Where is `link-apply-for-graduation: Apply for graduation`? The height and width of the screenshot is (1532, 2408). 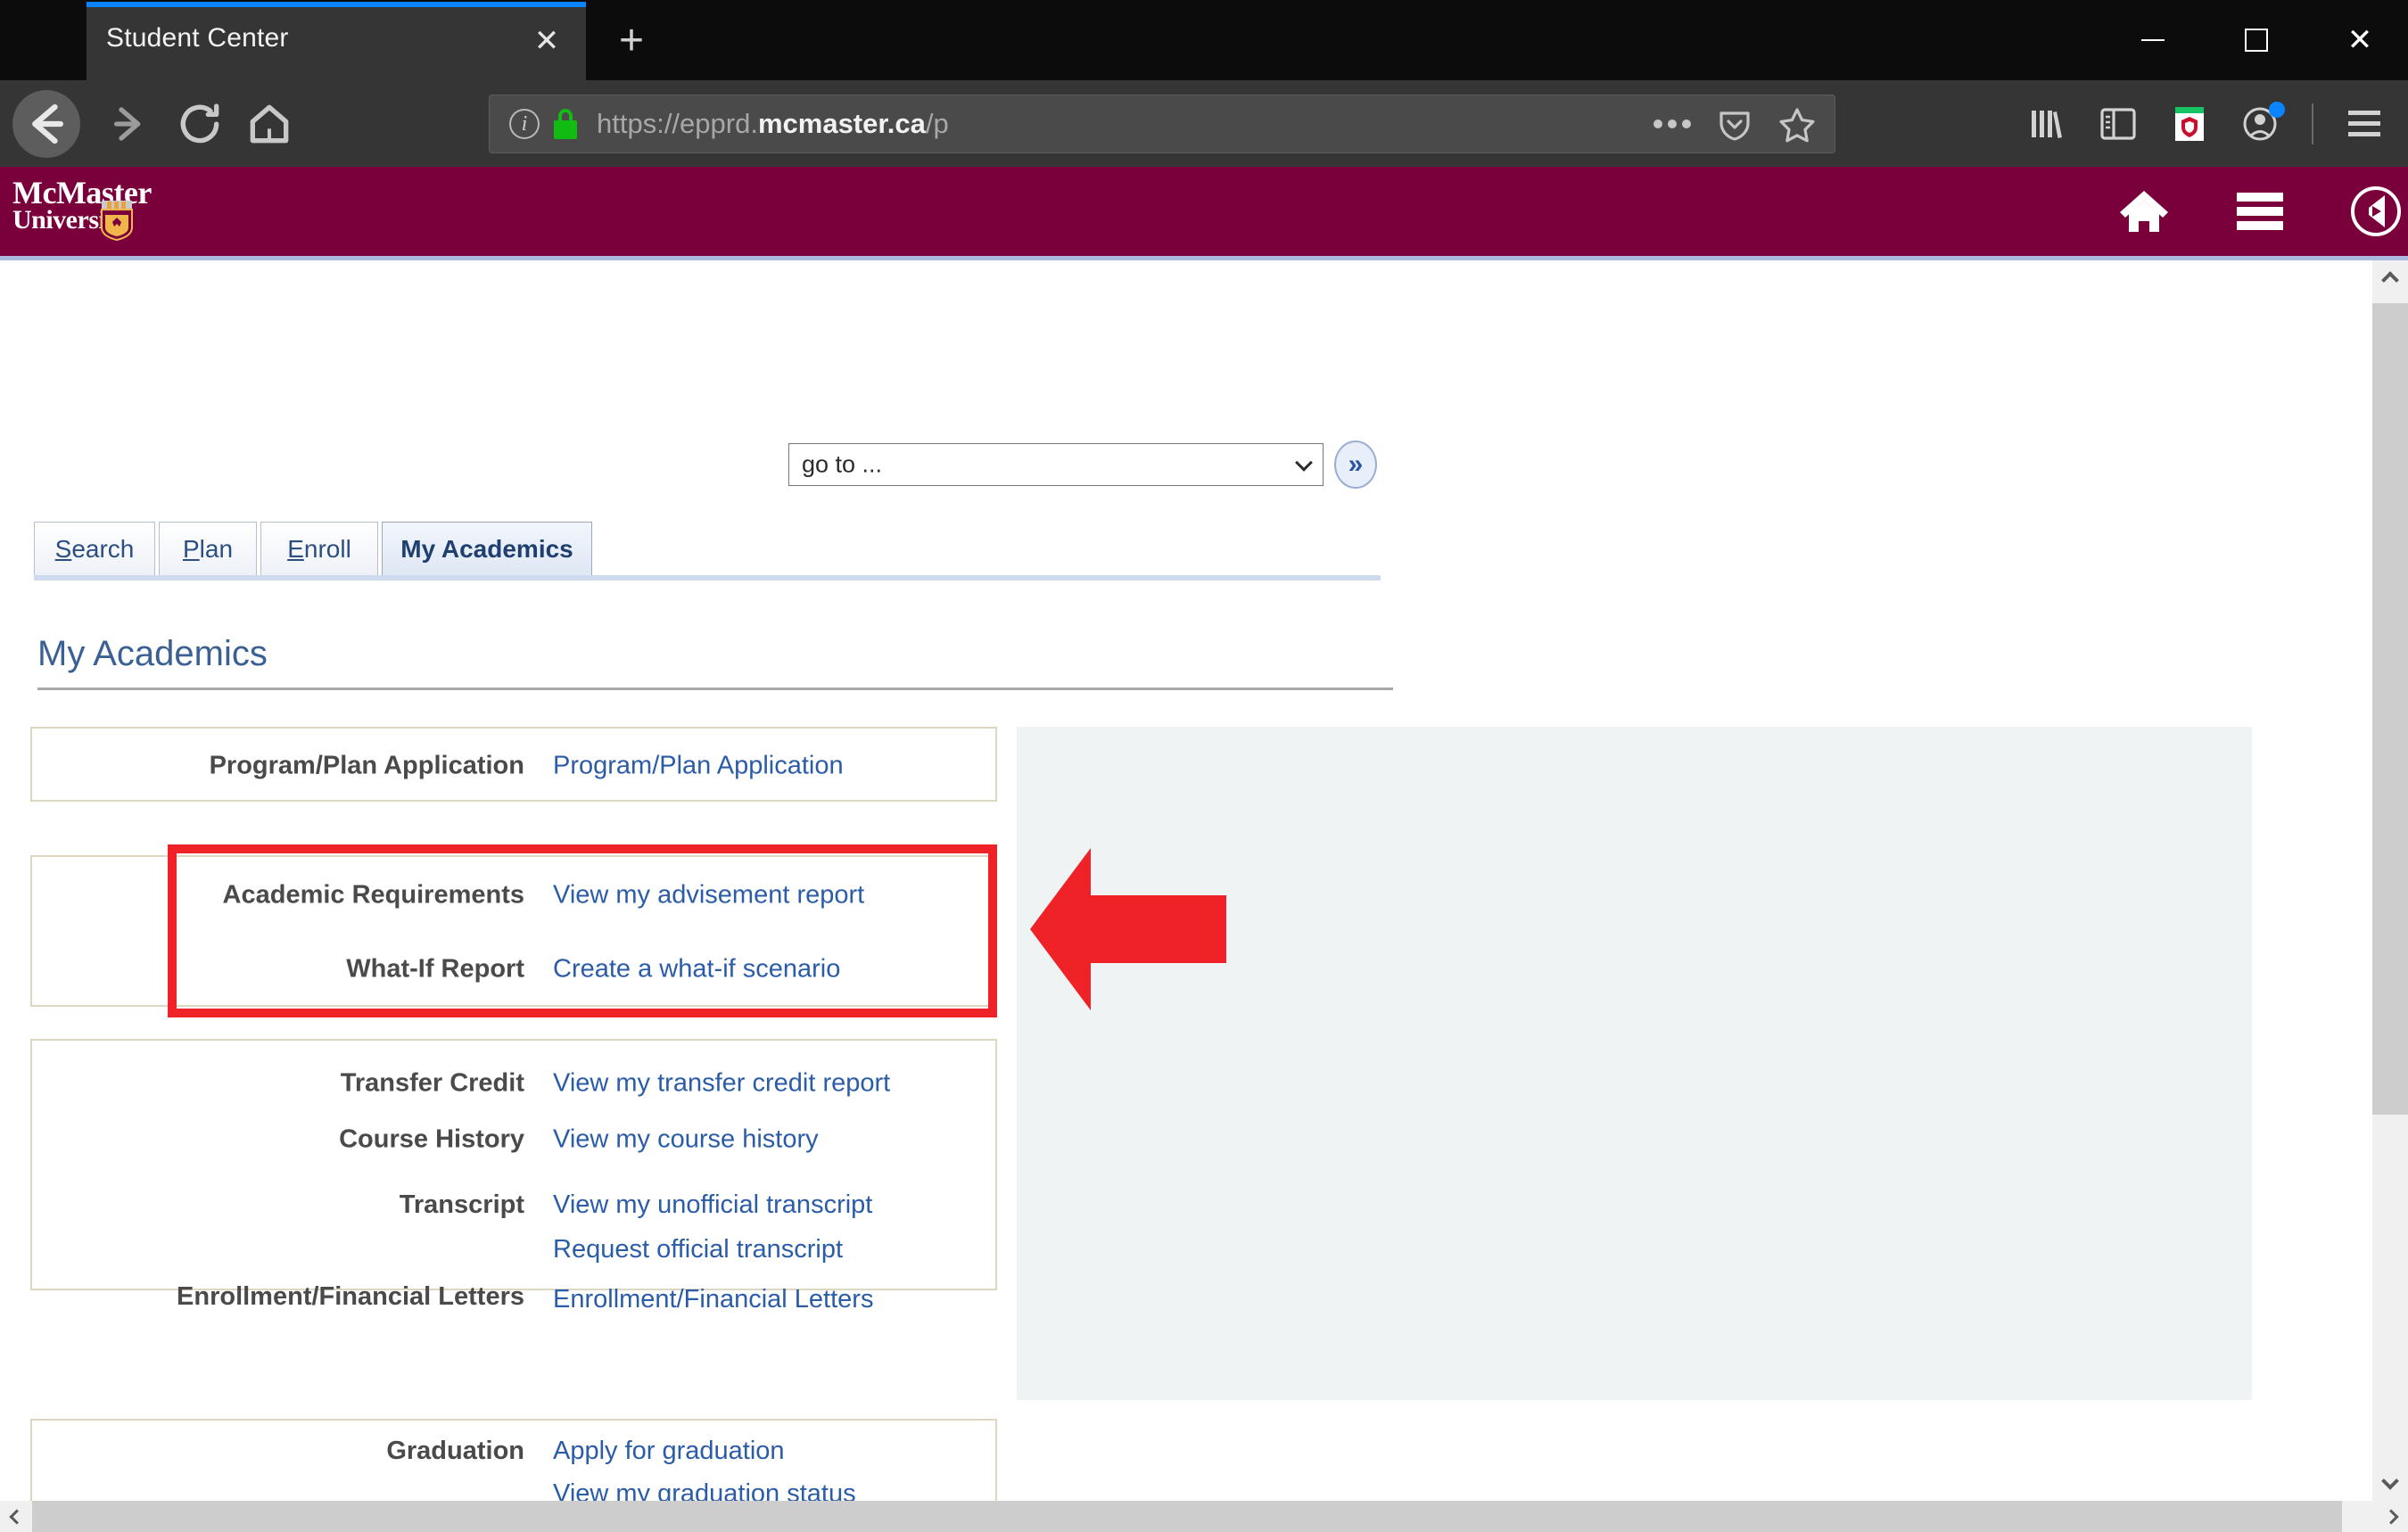 link-apply-for-graduation: Apply for graduation is located at coordinates (669, 1451).